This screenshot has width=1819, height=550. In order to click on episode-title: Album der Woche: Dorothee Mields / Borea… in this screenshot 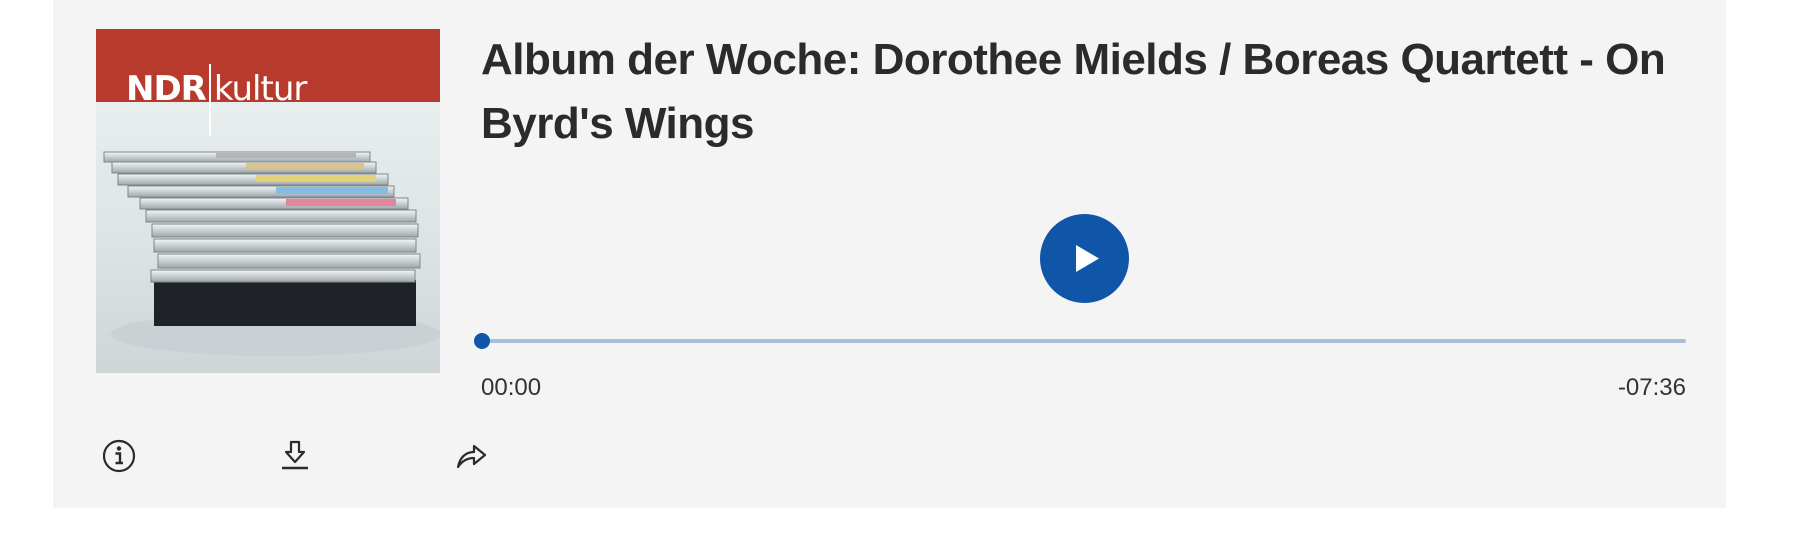, I will do `click(1073, 91)`.